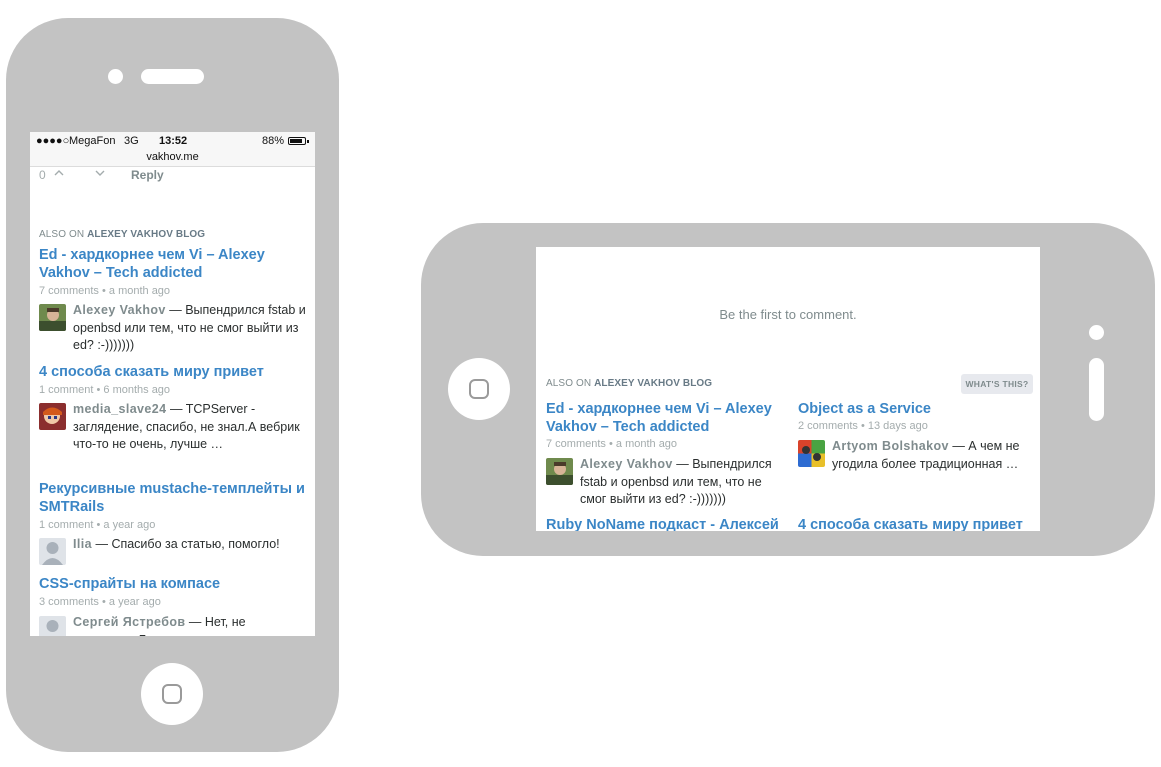 This screenshot has height=767, width=1161. Describe the element at coordinates (173, 141) in the screenshot. I see `clock-time: 13:52` at that location.